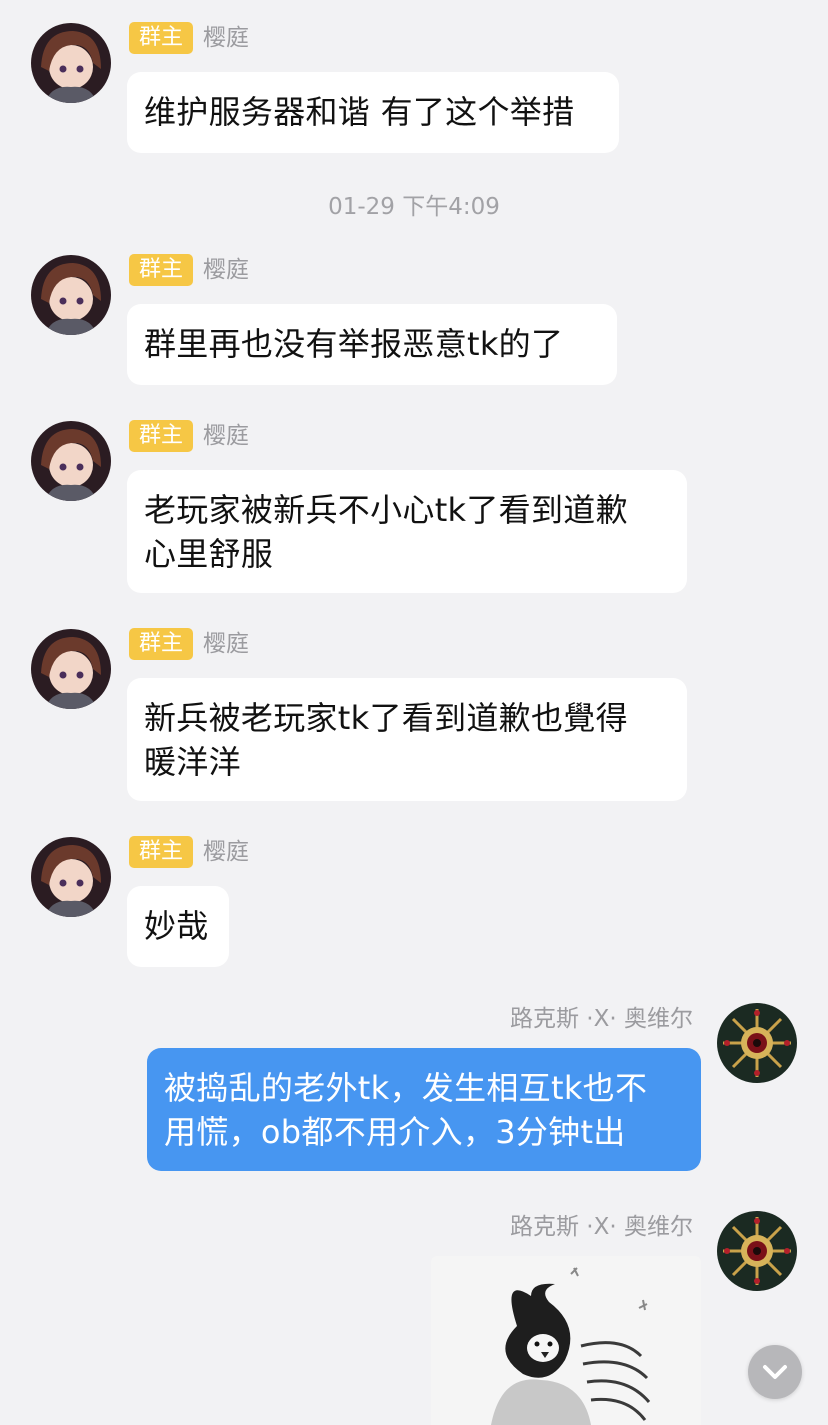  Describe the element at coordinates (386, 510) in the screenshot. I see `message-text-line: 老玩家被新兵不小心tk了看到道歉` at that location.